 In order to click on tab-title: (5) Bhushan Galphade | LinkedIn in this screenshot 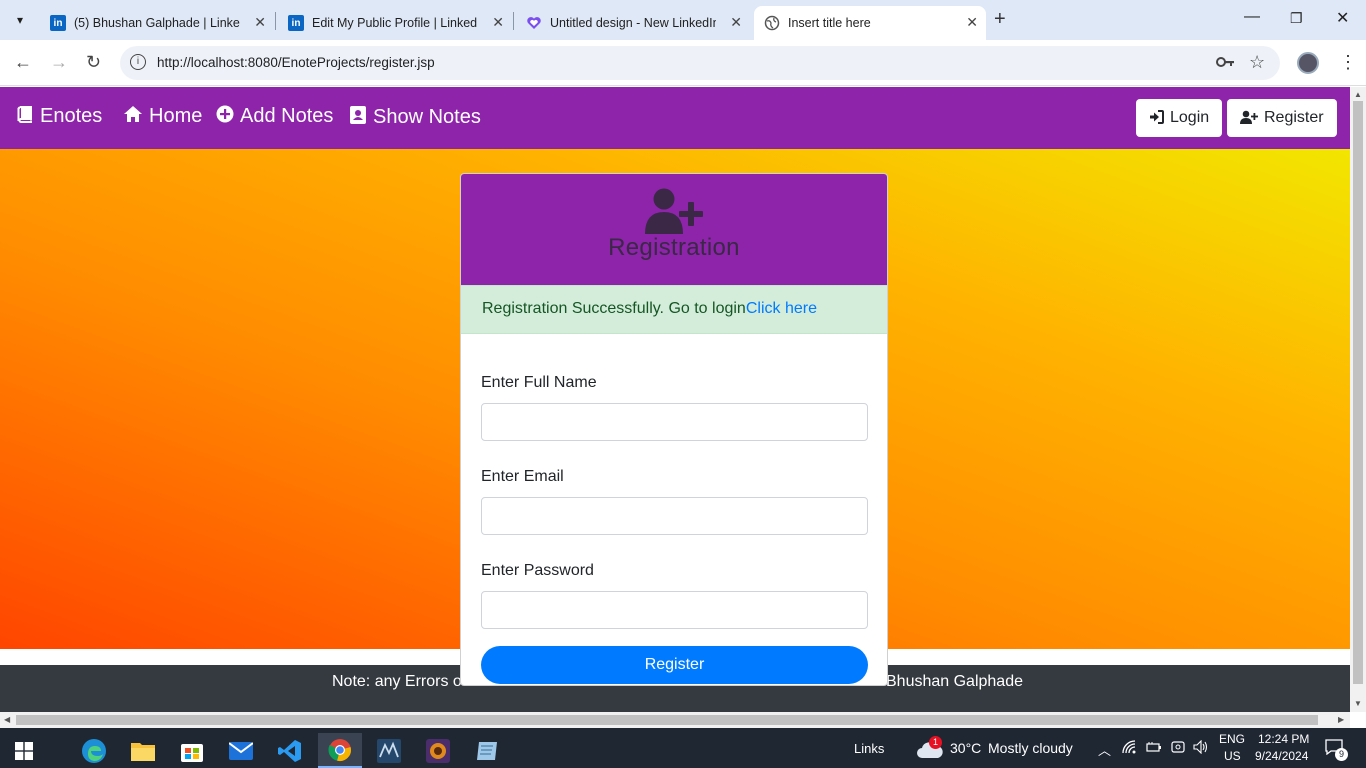, I will do `click(157, 23)`.